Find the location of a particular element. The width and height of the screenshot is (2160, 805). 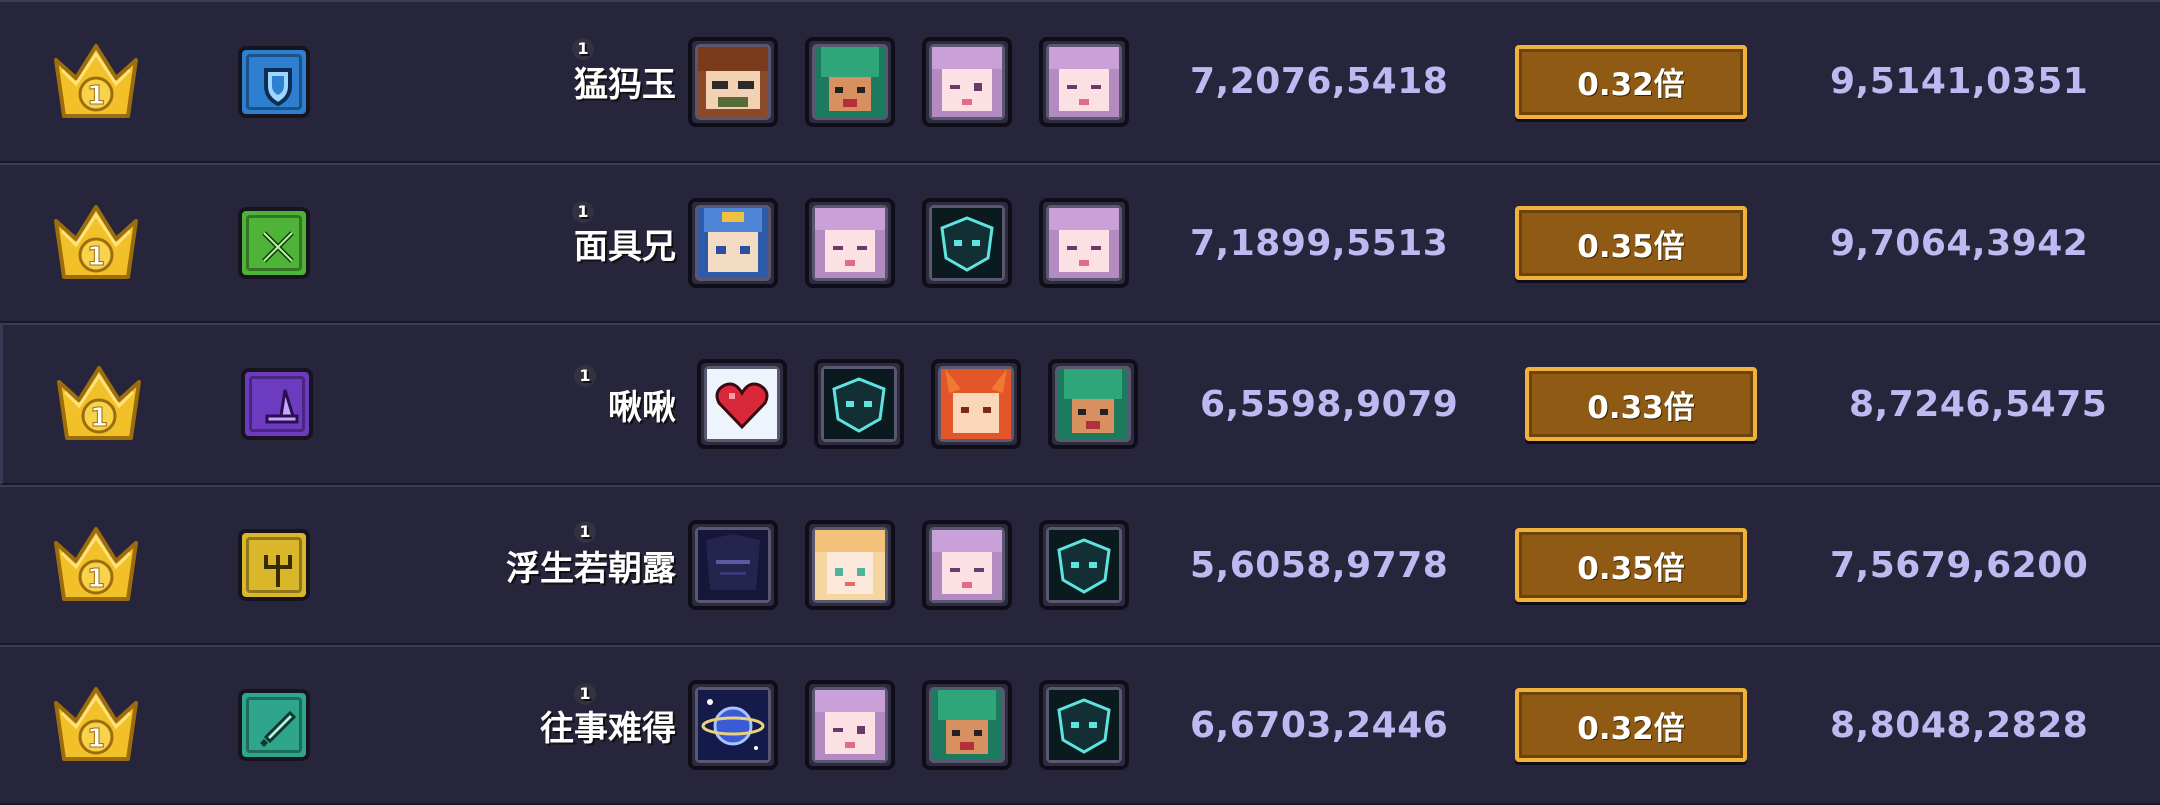

hero-blue-crown-girl-icon is located at coordinates (733, 243).